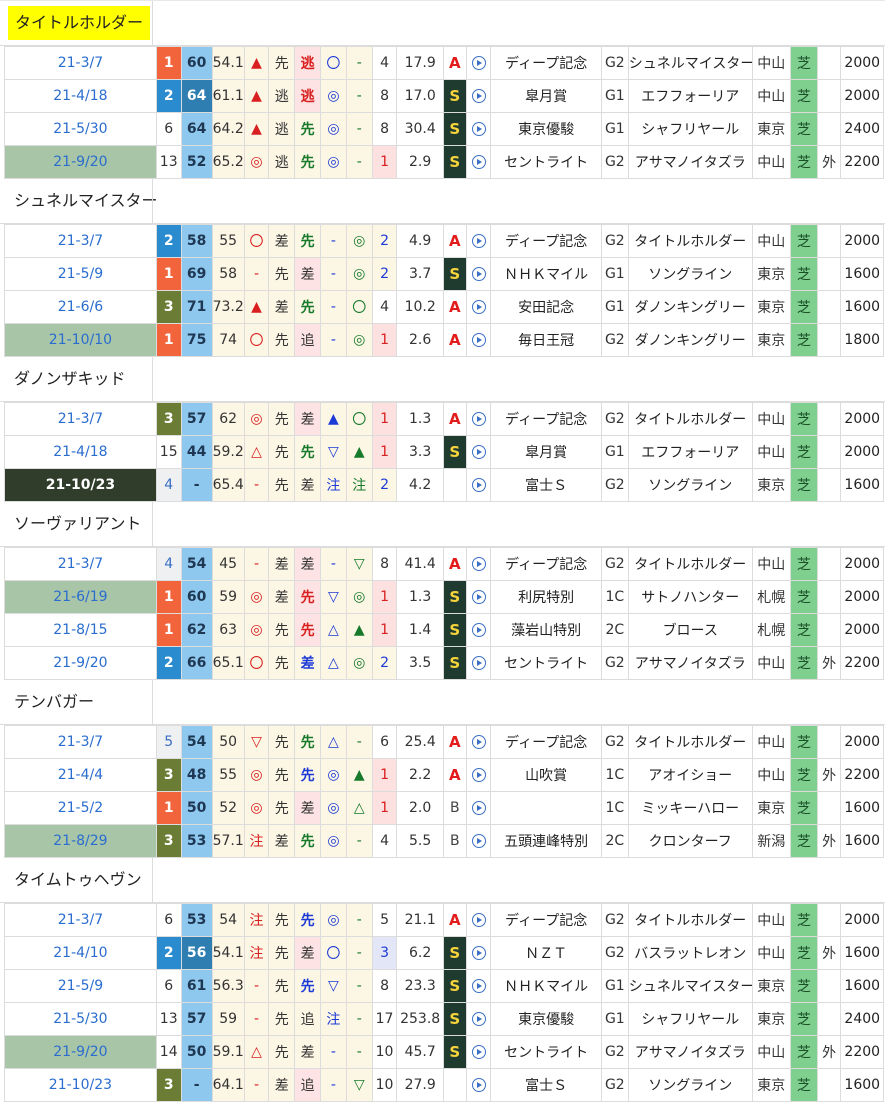 The height and width of the screenshot is (1104, 885). Describe the element at coordinates (80, 953) in the screenshot. I see `race-date-link: 21-4/10` at that location.